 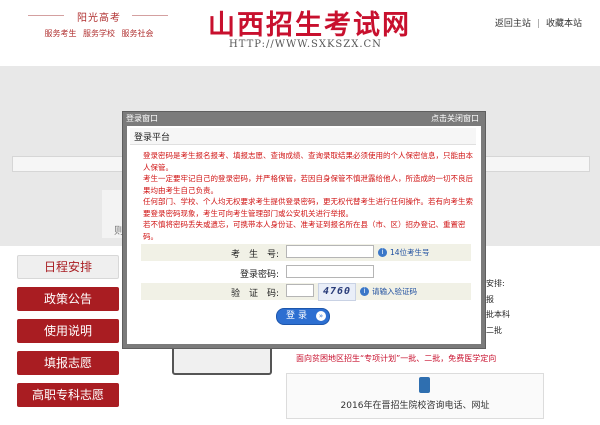 I want to click on arrow-right-icon: », so click(x=321, y=316).